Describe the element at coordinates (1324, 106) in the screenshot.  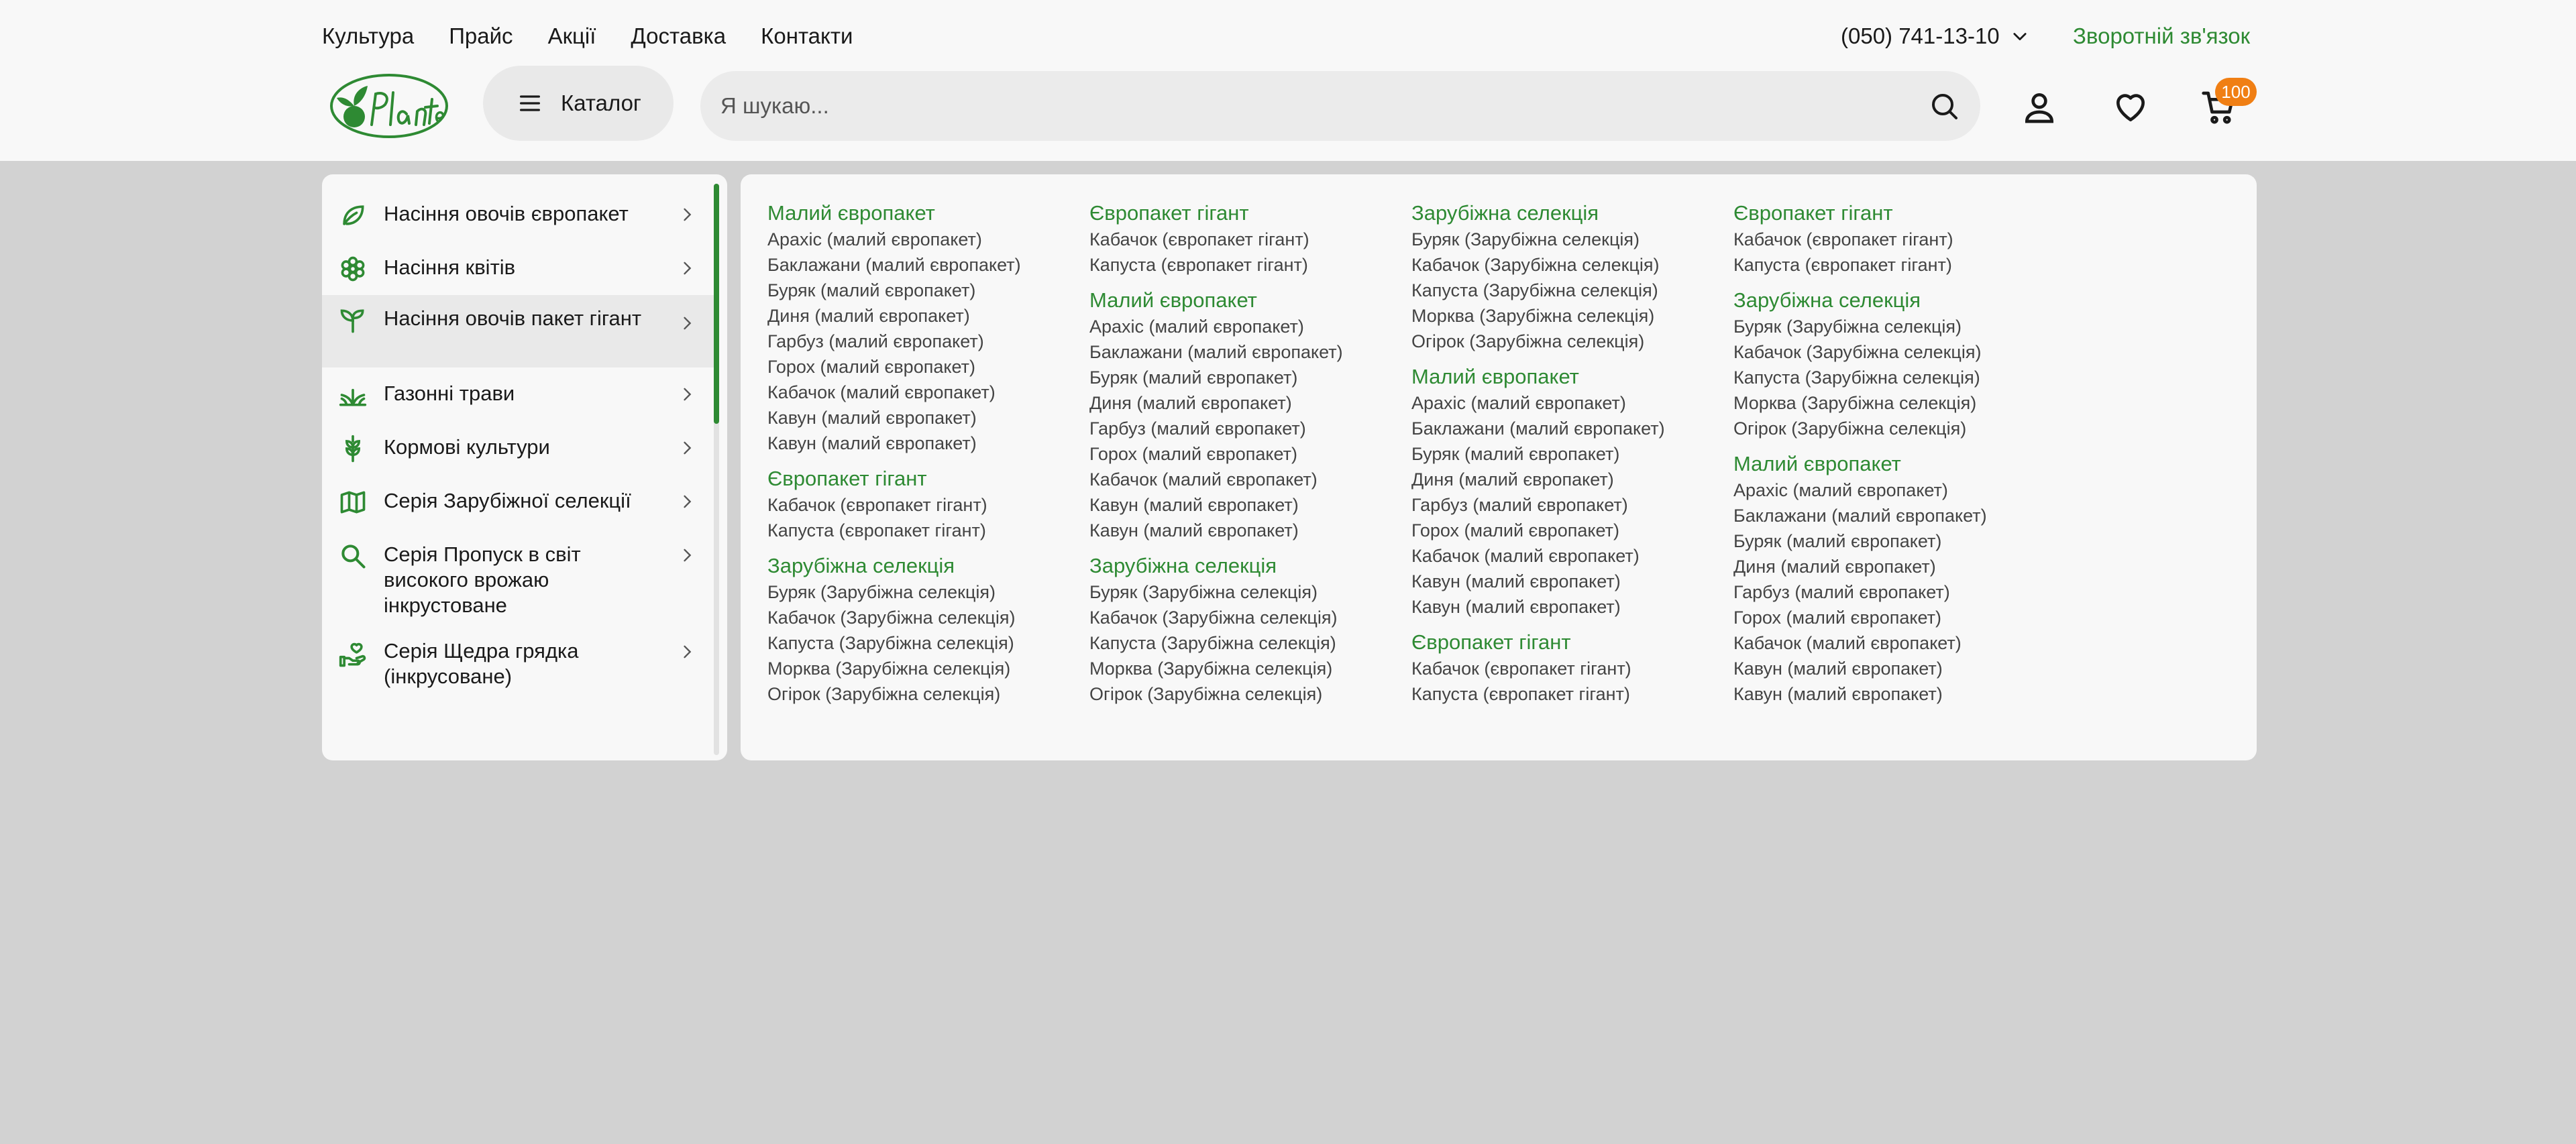
I see `search-input` at that location.